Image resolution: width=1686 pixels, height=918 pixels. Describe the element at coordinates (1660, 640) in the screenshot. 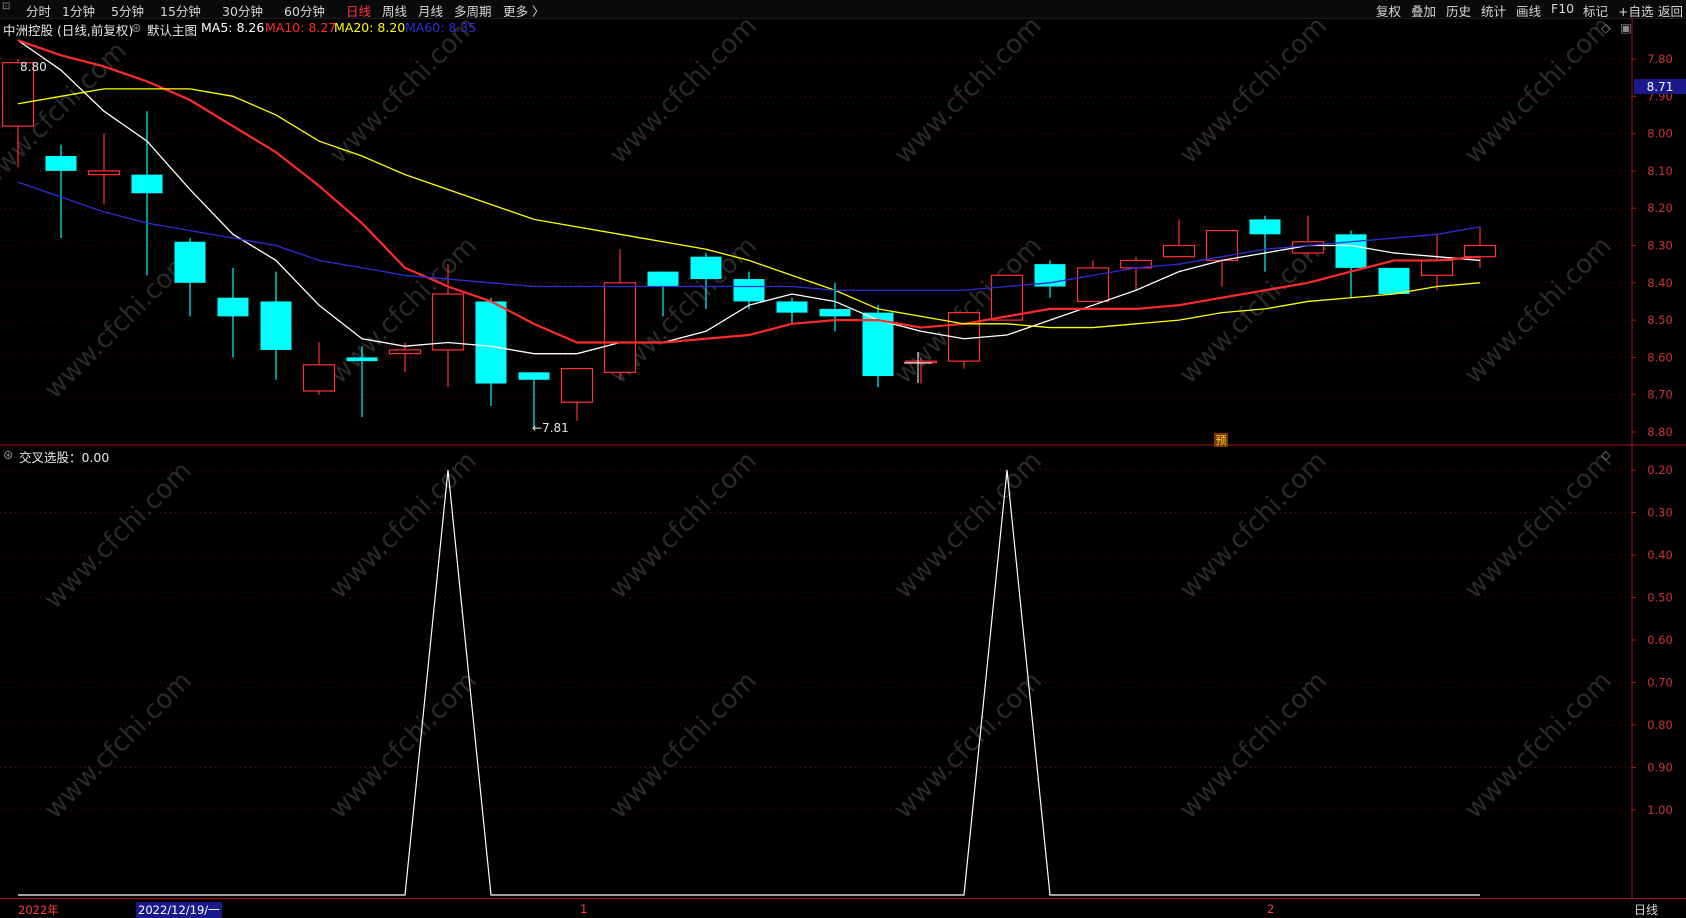

I see `y-tick-label: 0.60` at that location.